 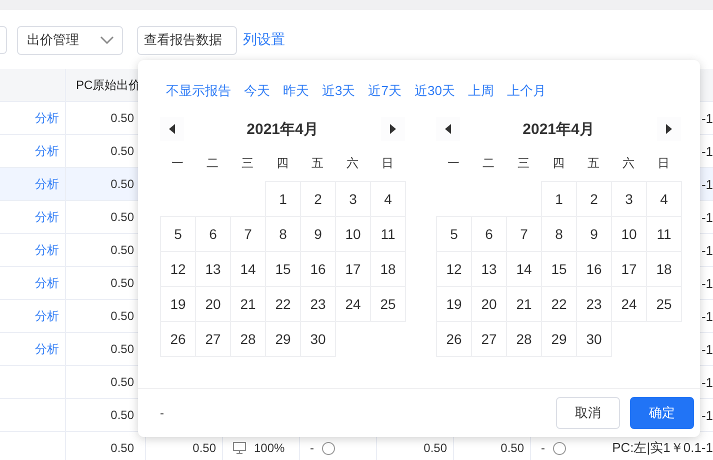 What do you see at coordinates (269, 448) in the screenshot?
I see `table-cell: 100%` at bounding box center [269, 448].